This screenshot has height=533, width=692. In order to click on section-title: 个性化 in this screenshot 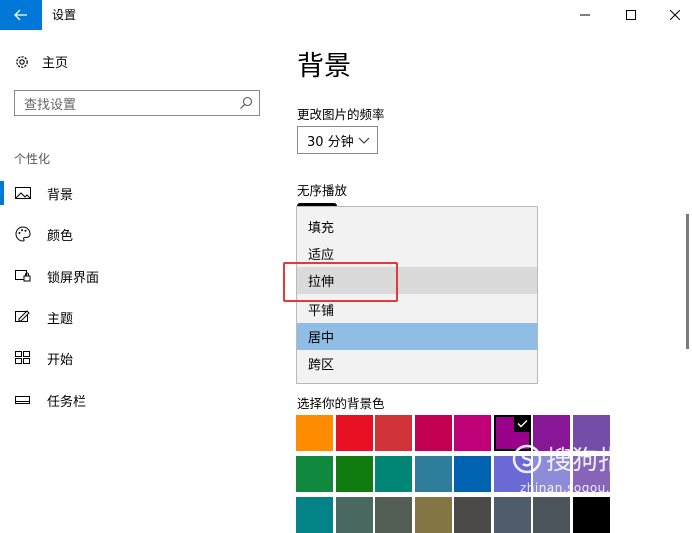, I will do `click(32, 159)`.